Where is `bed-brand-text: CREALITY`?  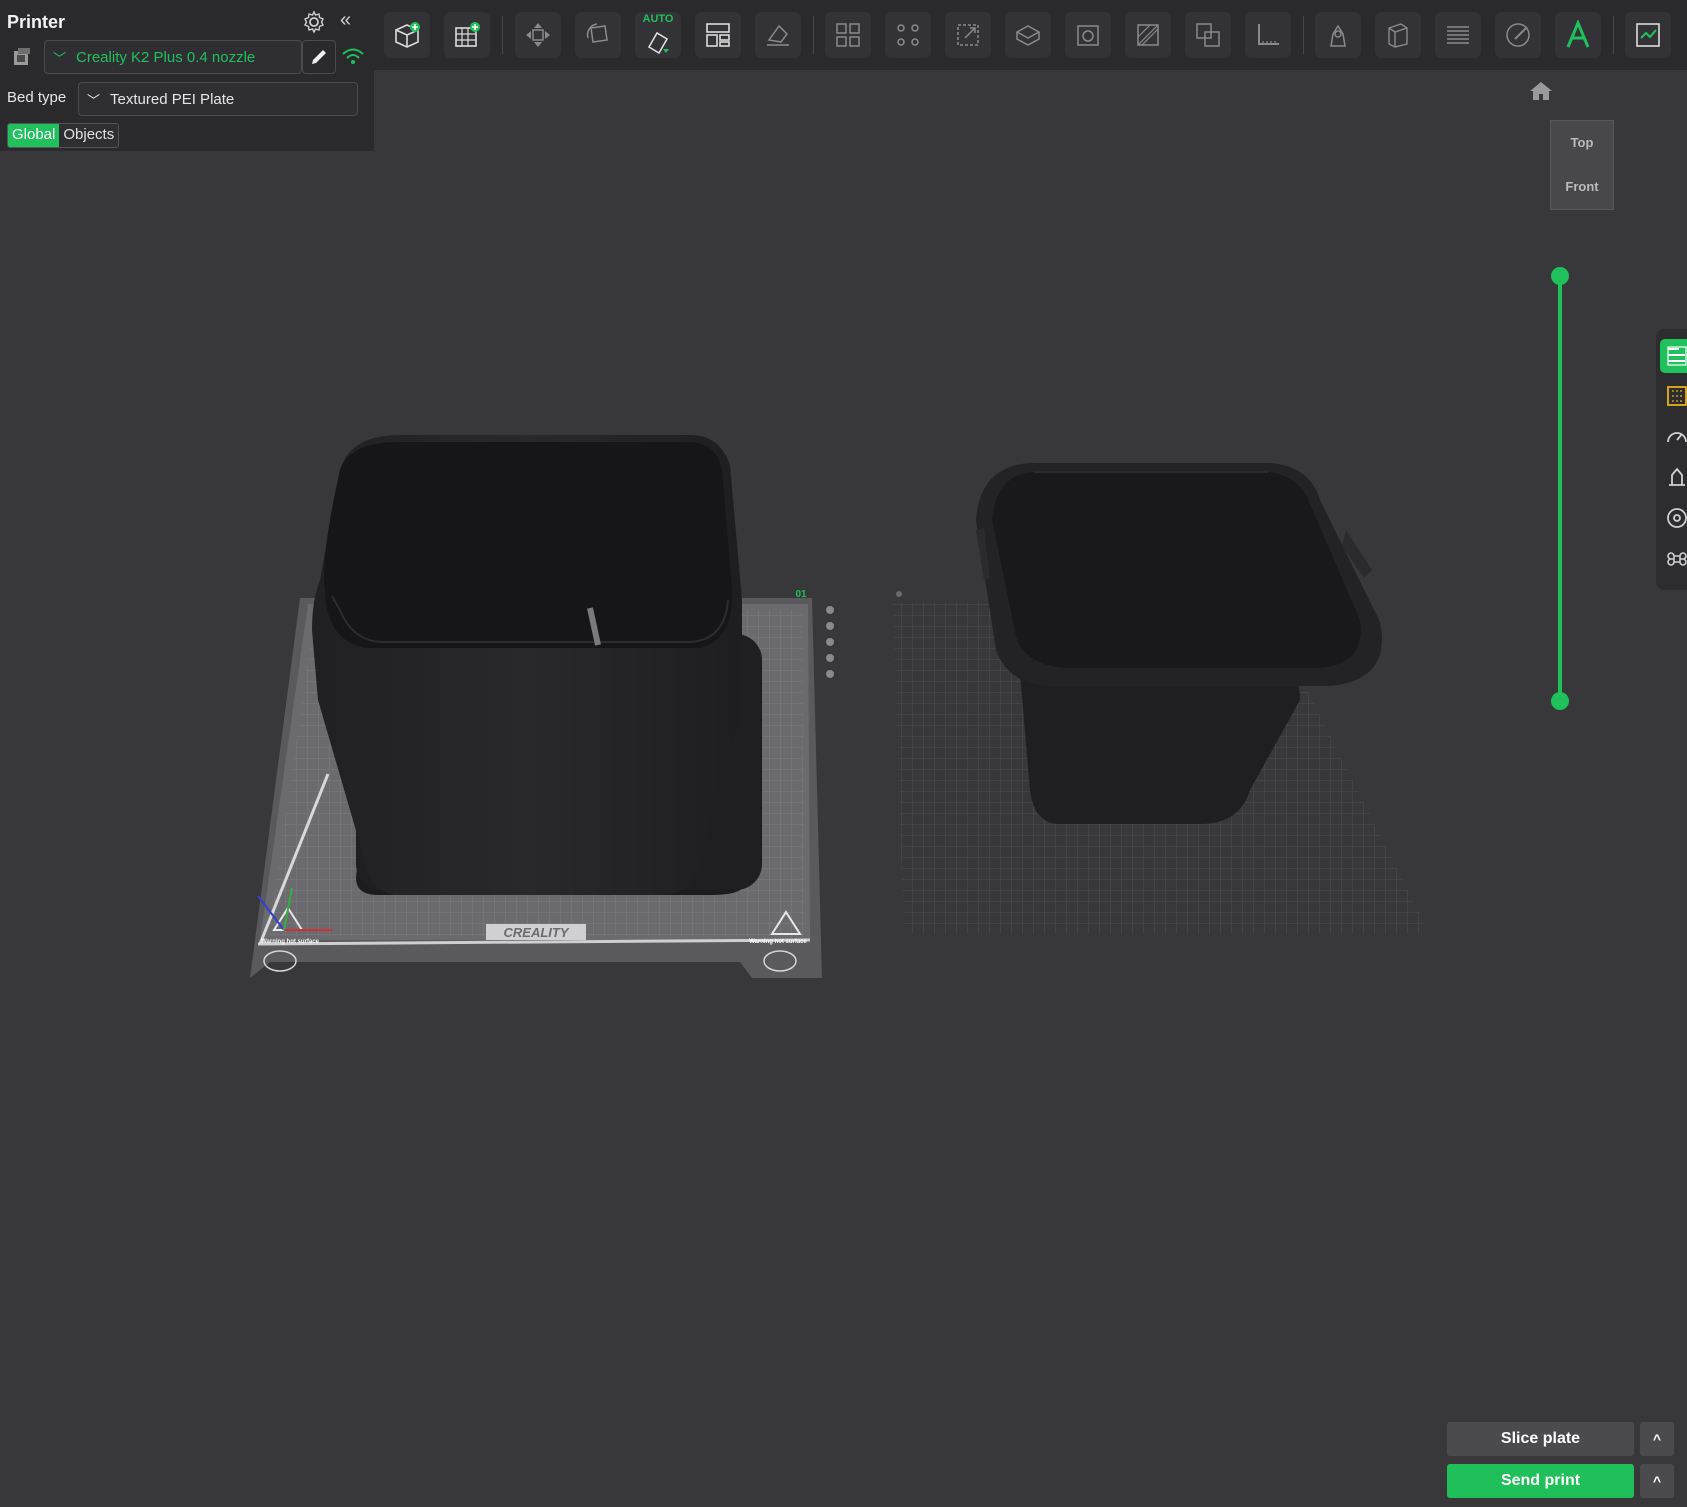
bed-brand-text: CREALITY is located at coordinates (537, 932).